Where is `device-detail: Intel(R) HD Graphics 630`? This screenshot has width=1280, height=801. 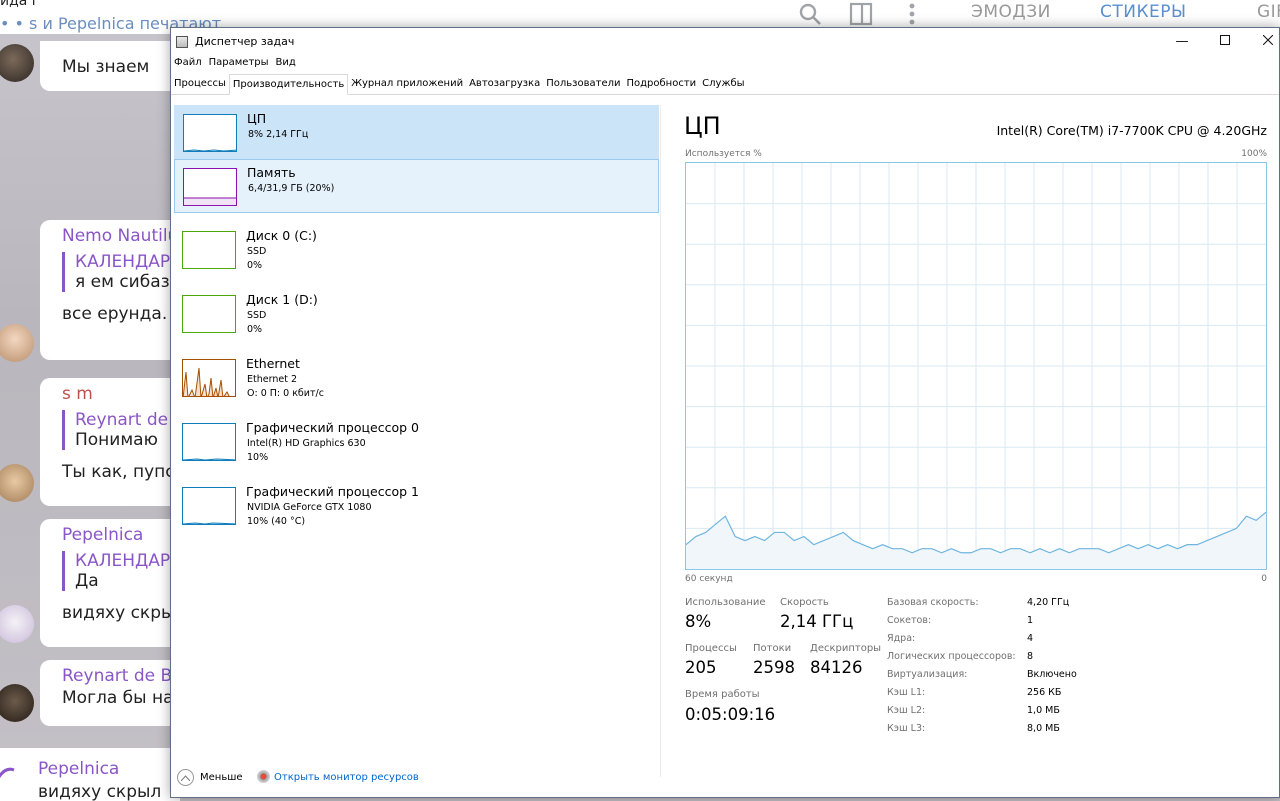 device-detail: Intel(R) HD Graphics 630 is located at coordinates (306, 443).